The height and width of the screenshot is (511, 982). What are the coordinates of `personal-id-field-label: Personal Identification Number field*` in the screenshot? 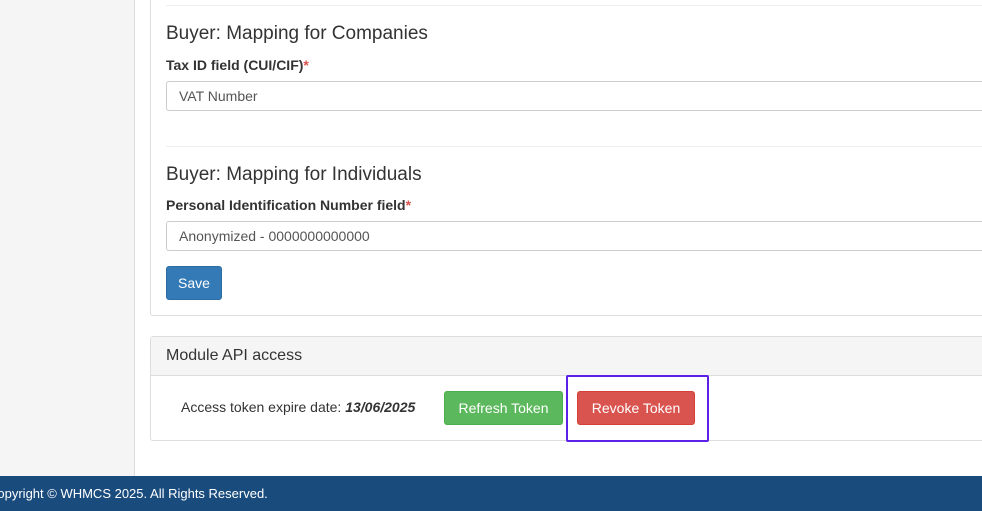 It's located at (288, 205).